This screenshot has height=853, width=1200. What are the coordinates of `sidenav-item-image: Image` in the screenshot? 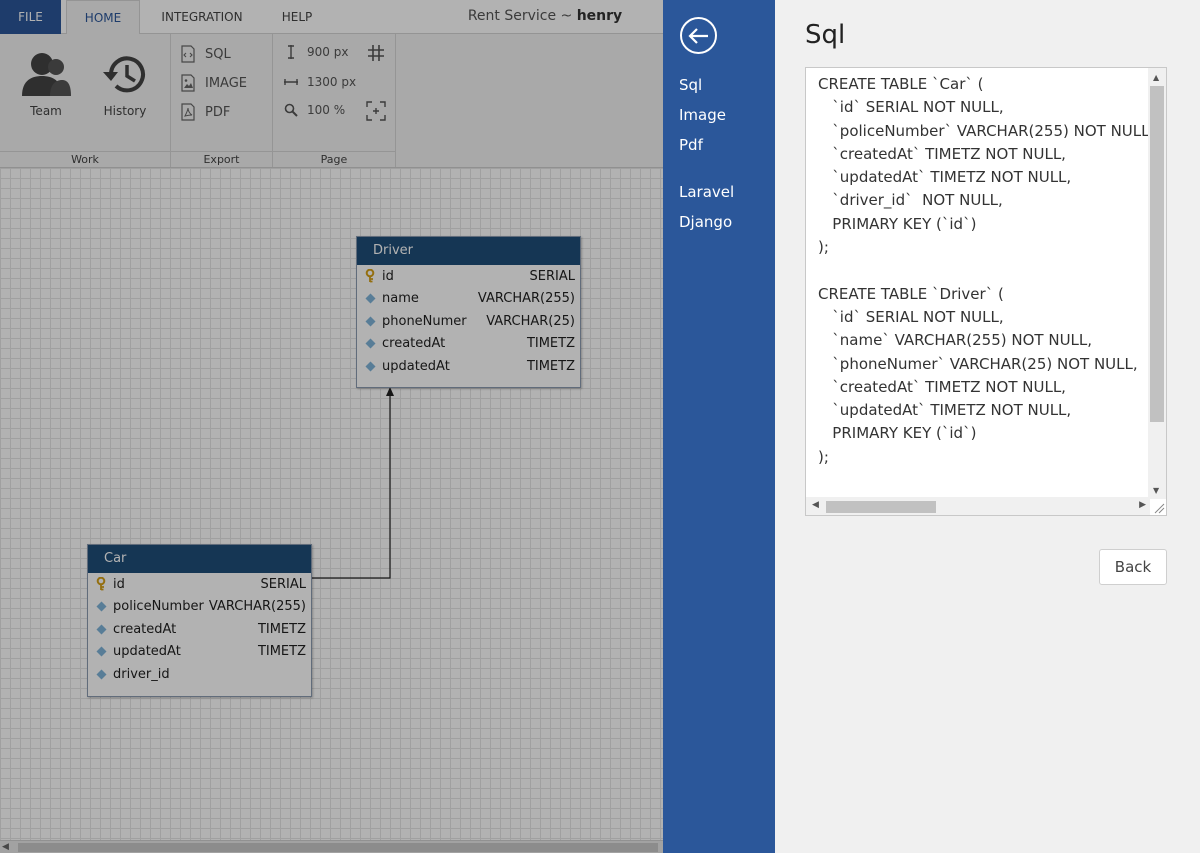 It's located at (702, 115).